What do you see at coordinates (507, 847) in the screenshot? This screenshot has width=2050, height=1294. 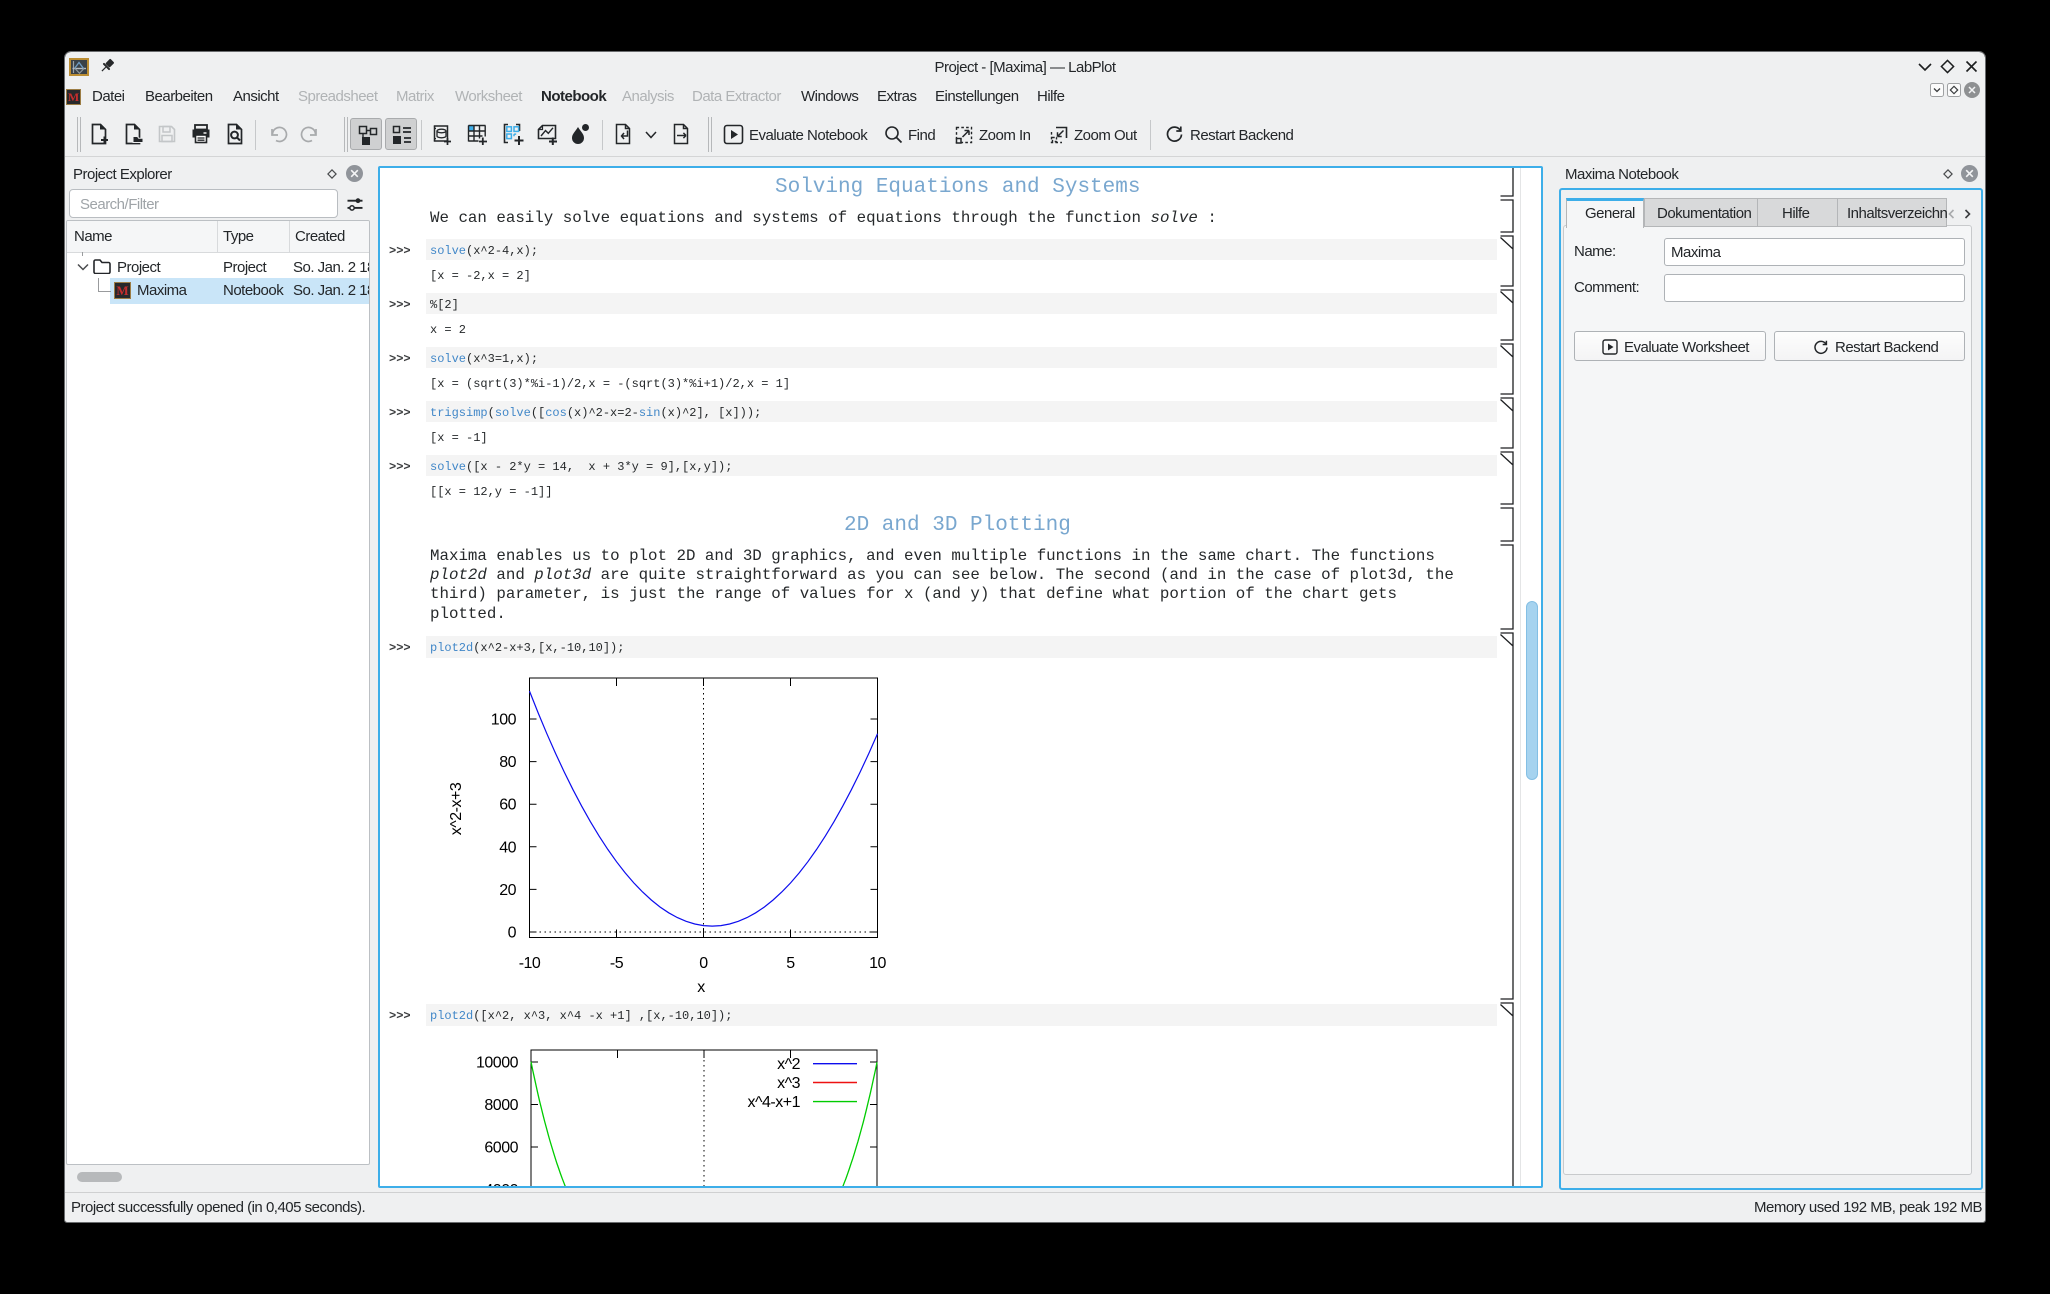 I see `svg-text: 40` at bounding box center [507, 847].